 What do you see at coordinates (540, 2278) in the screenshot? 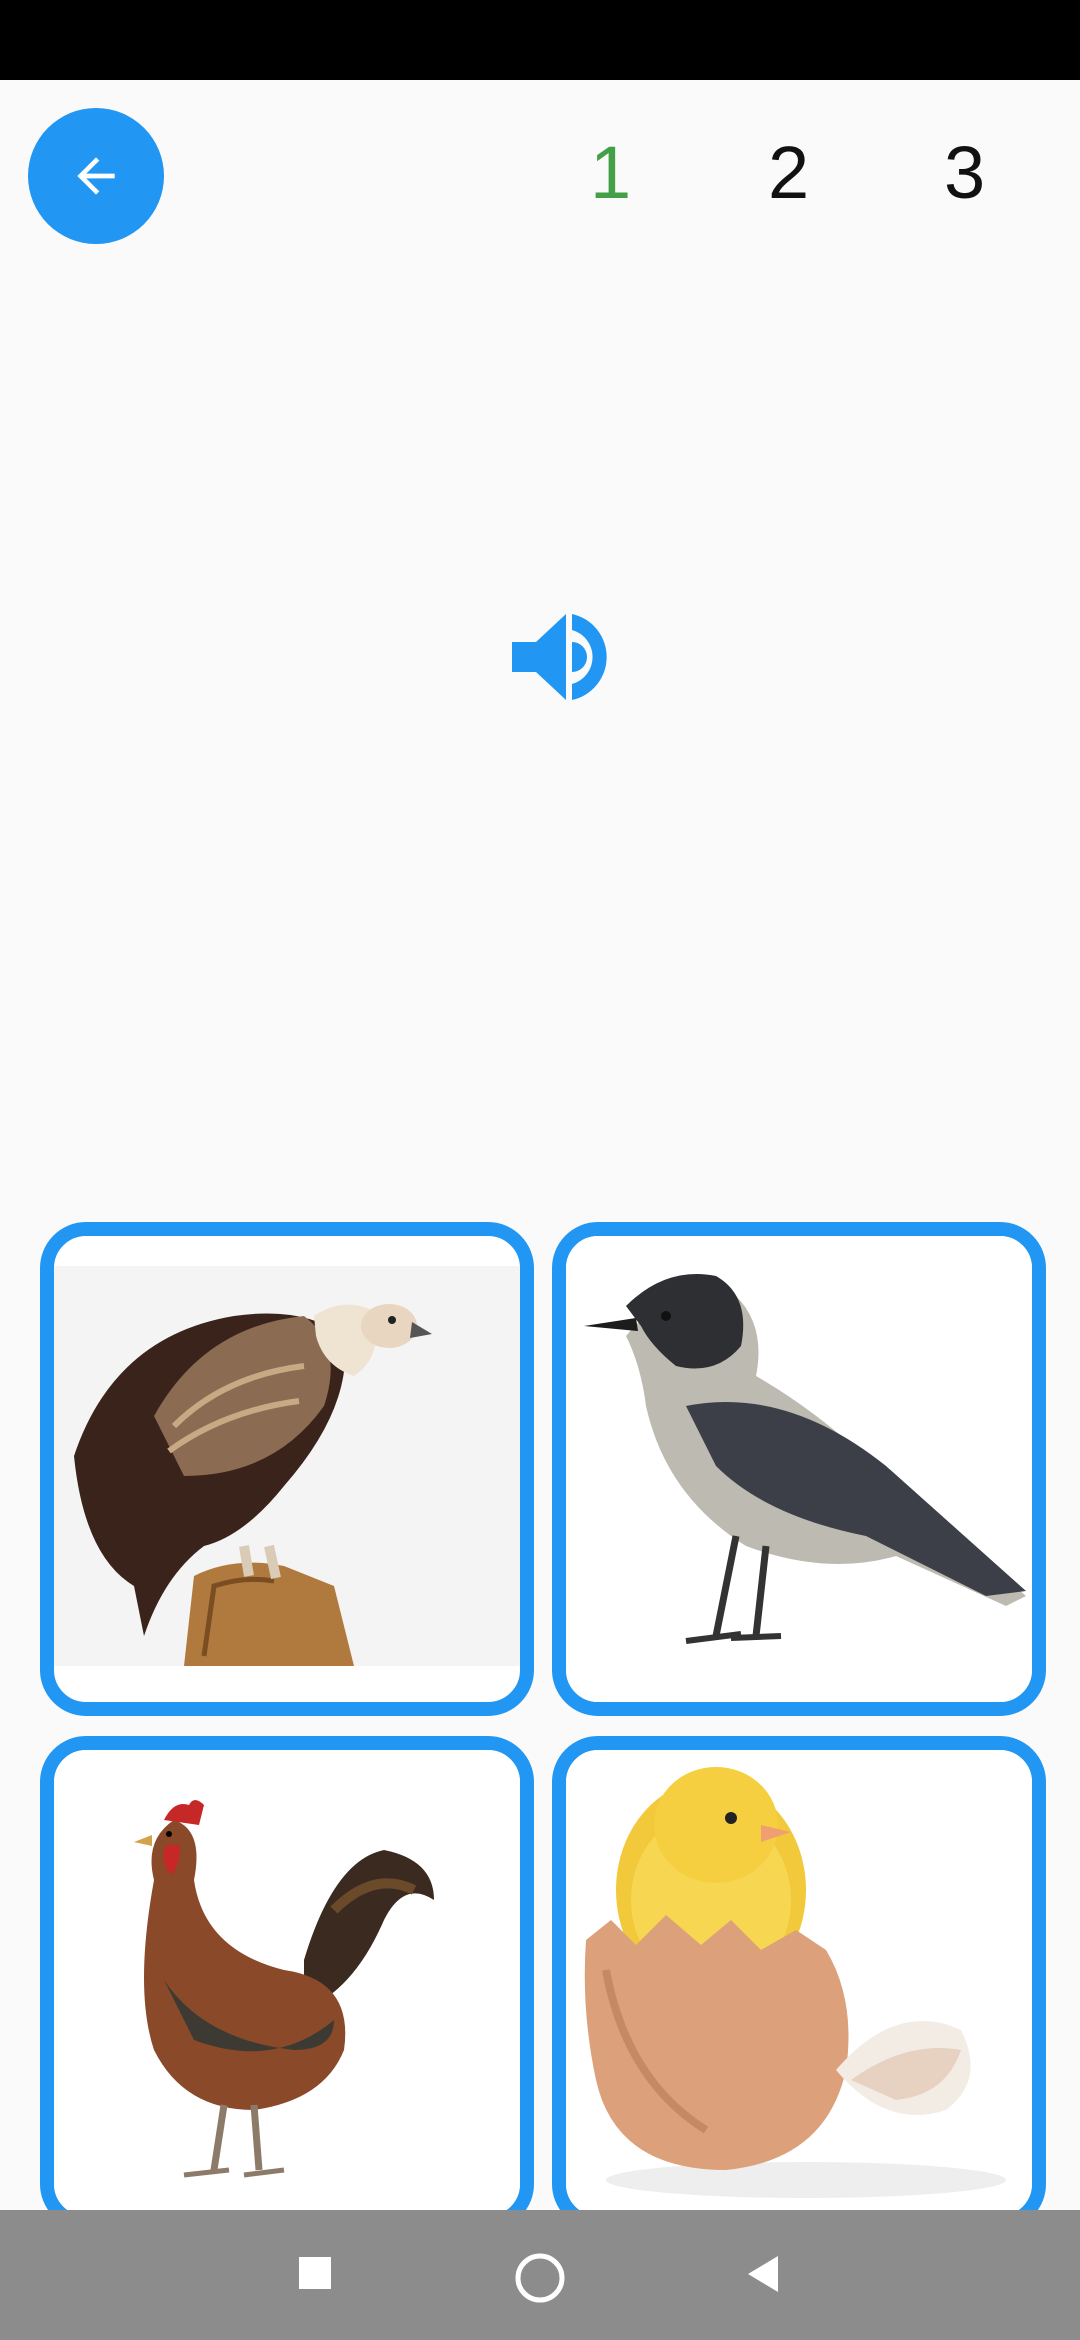
I see `circle-icon` at bounding box center [540, 2278].